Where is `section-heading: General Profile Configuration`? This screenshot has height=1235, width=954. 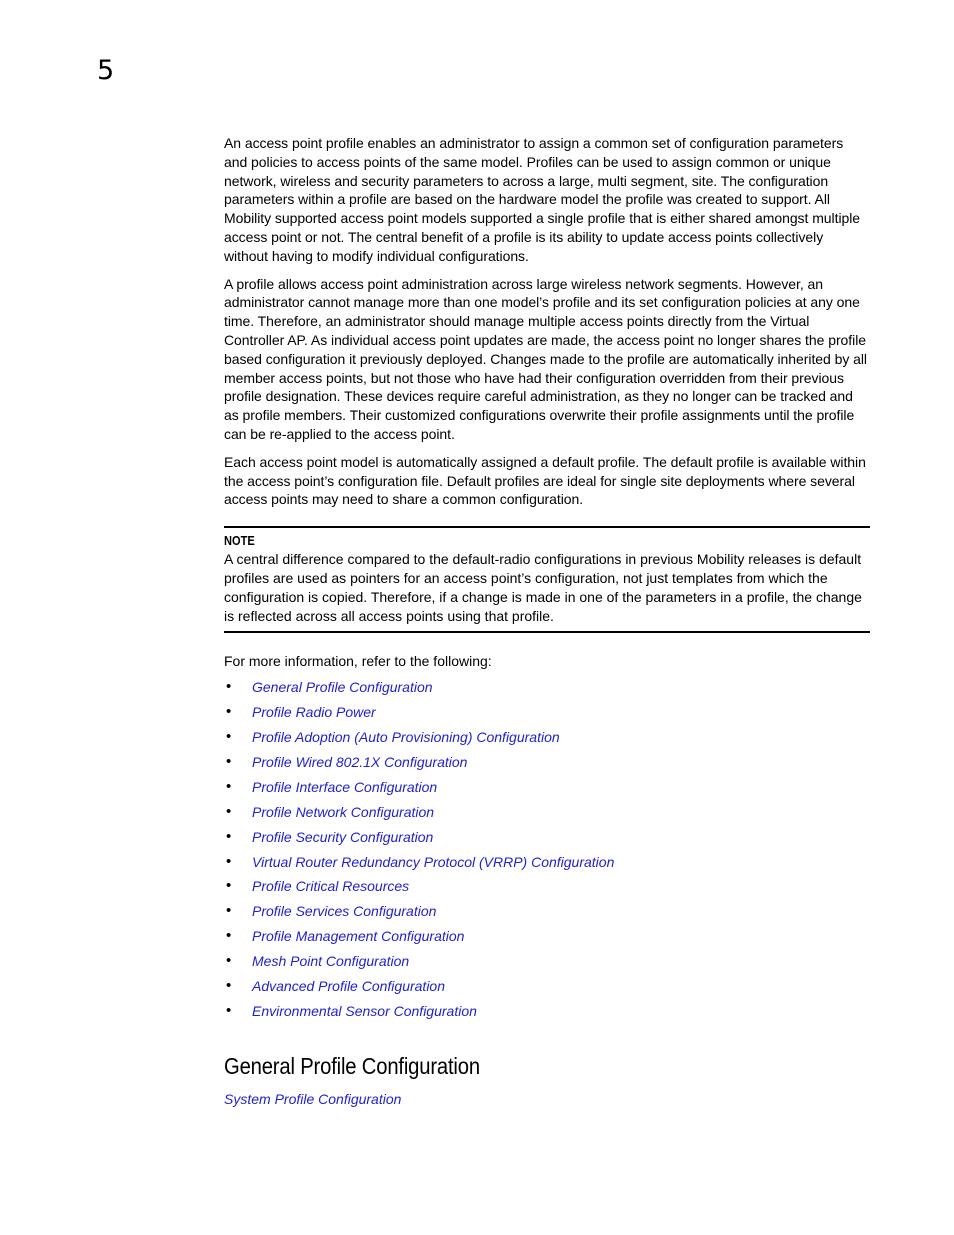
section-heading: General Profile Configuration is located at coordinates (352, 1065).